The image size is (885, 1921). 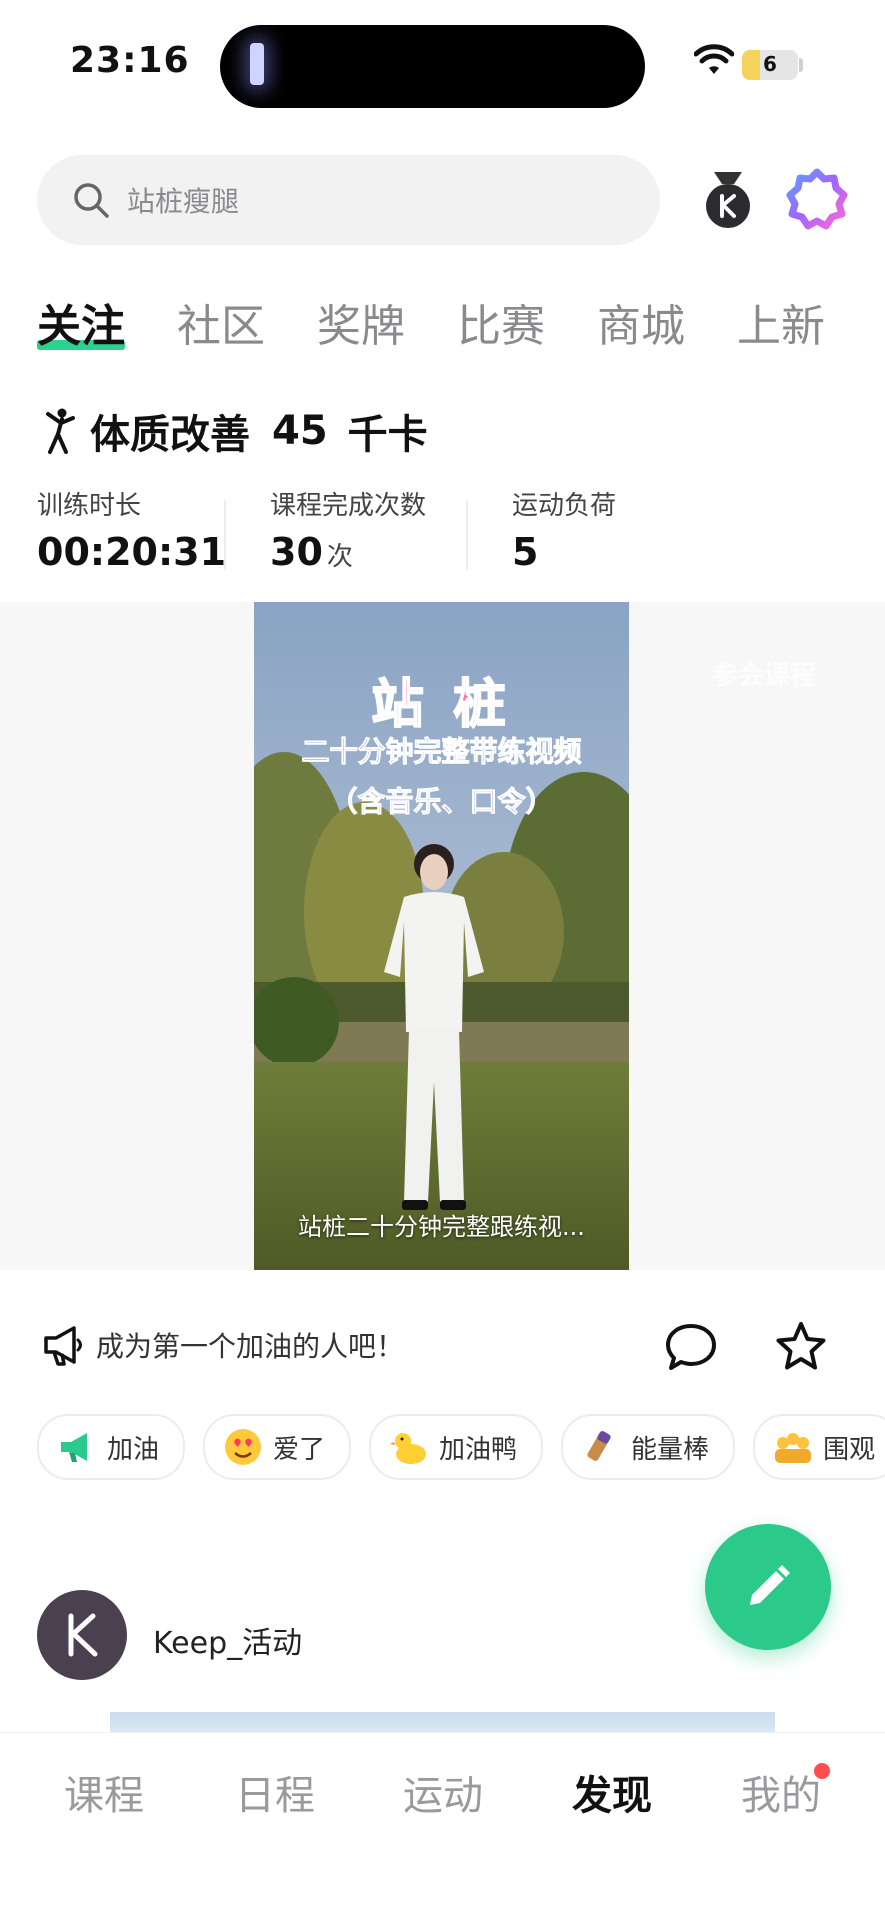 What do you see at coordinates (849, 1449) in the screenshot?
I see `reaction-label: 围观` at bounding box center [849, 1449].